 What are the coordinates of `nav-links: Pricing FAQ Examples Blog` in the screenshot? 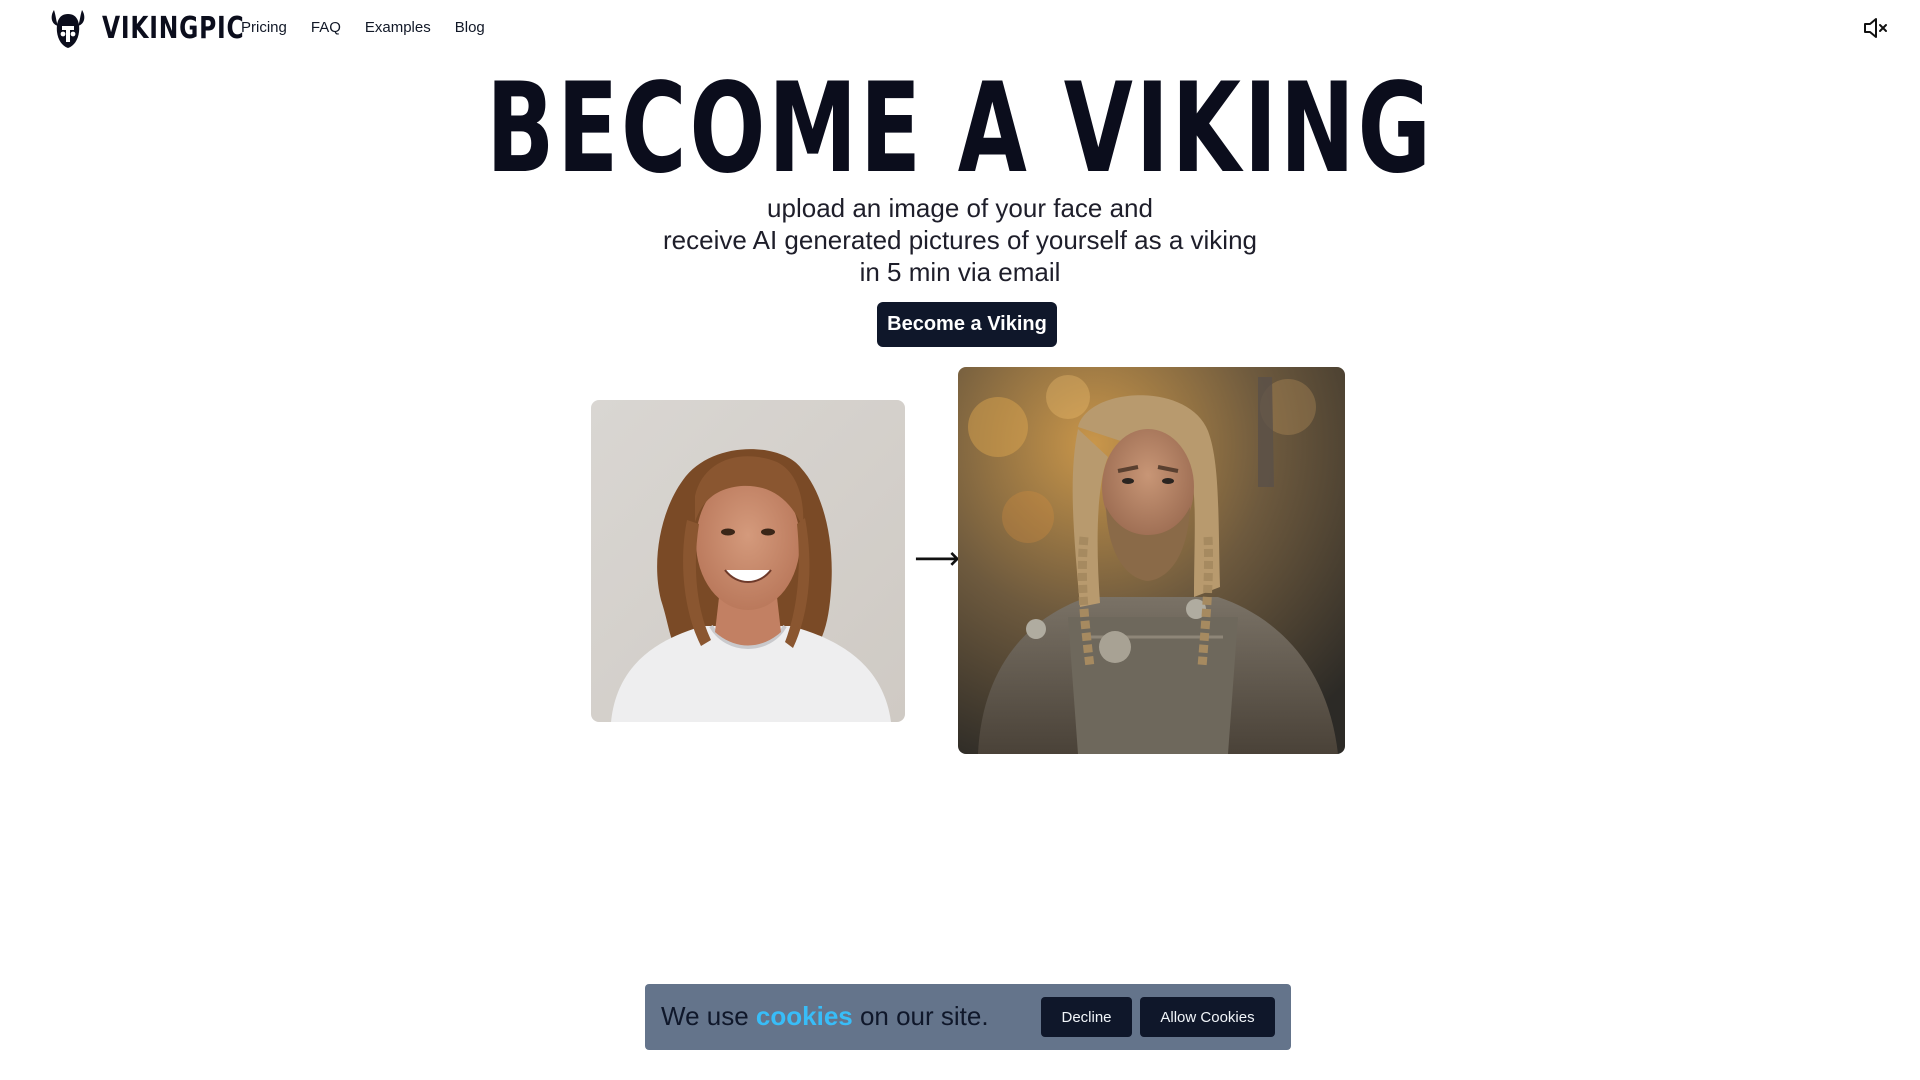 It's located at (375, 28).